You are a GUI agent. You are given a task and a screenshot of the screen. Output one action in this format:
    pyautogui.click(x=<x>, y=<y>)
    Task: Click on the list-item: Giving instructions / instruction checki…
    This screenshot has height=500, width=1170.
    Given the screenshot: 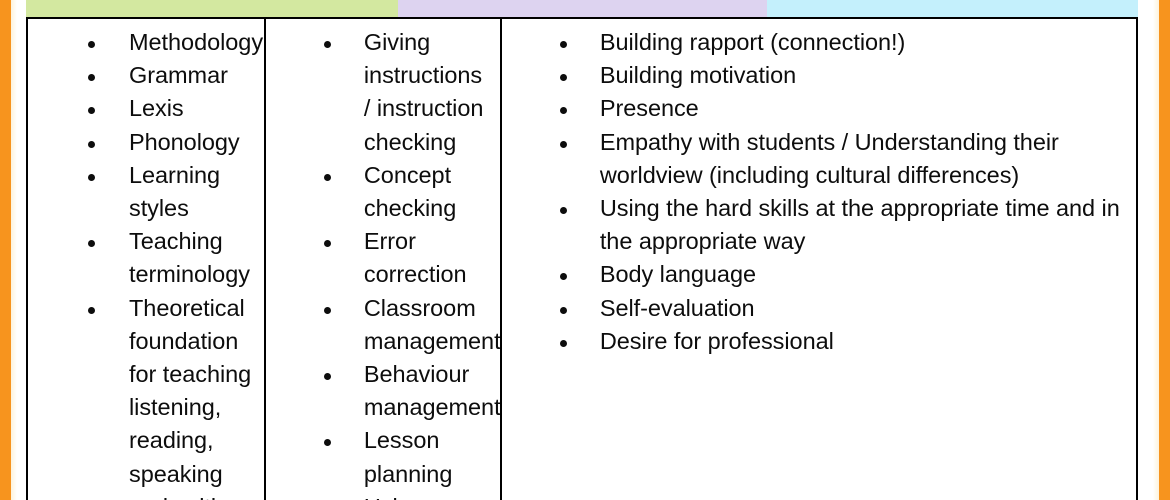 What is the action you would take?
    pyautogui.click(x=381, y=92)
    